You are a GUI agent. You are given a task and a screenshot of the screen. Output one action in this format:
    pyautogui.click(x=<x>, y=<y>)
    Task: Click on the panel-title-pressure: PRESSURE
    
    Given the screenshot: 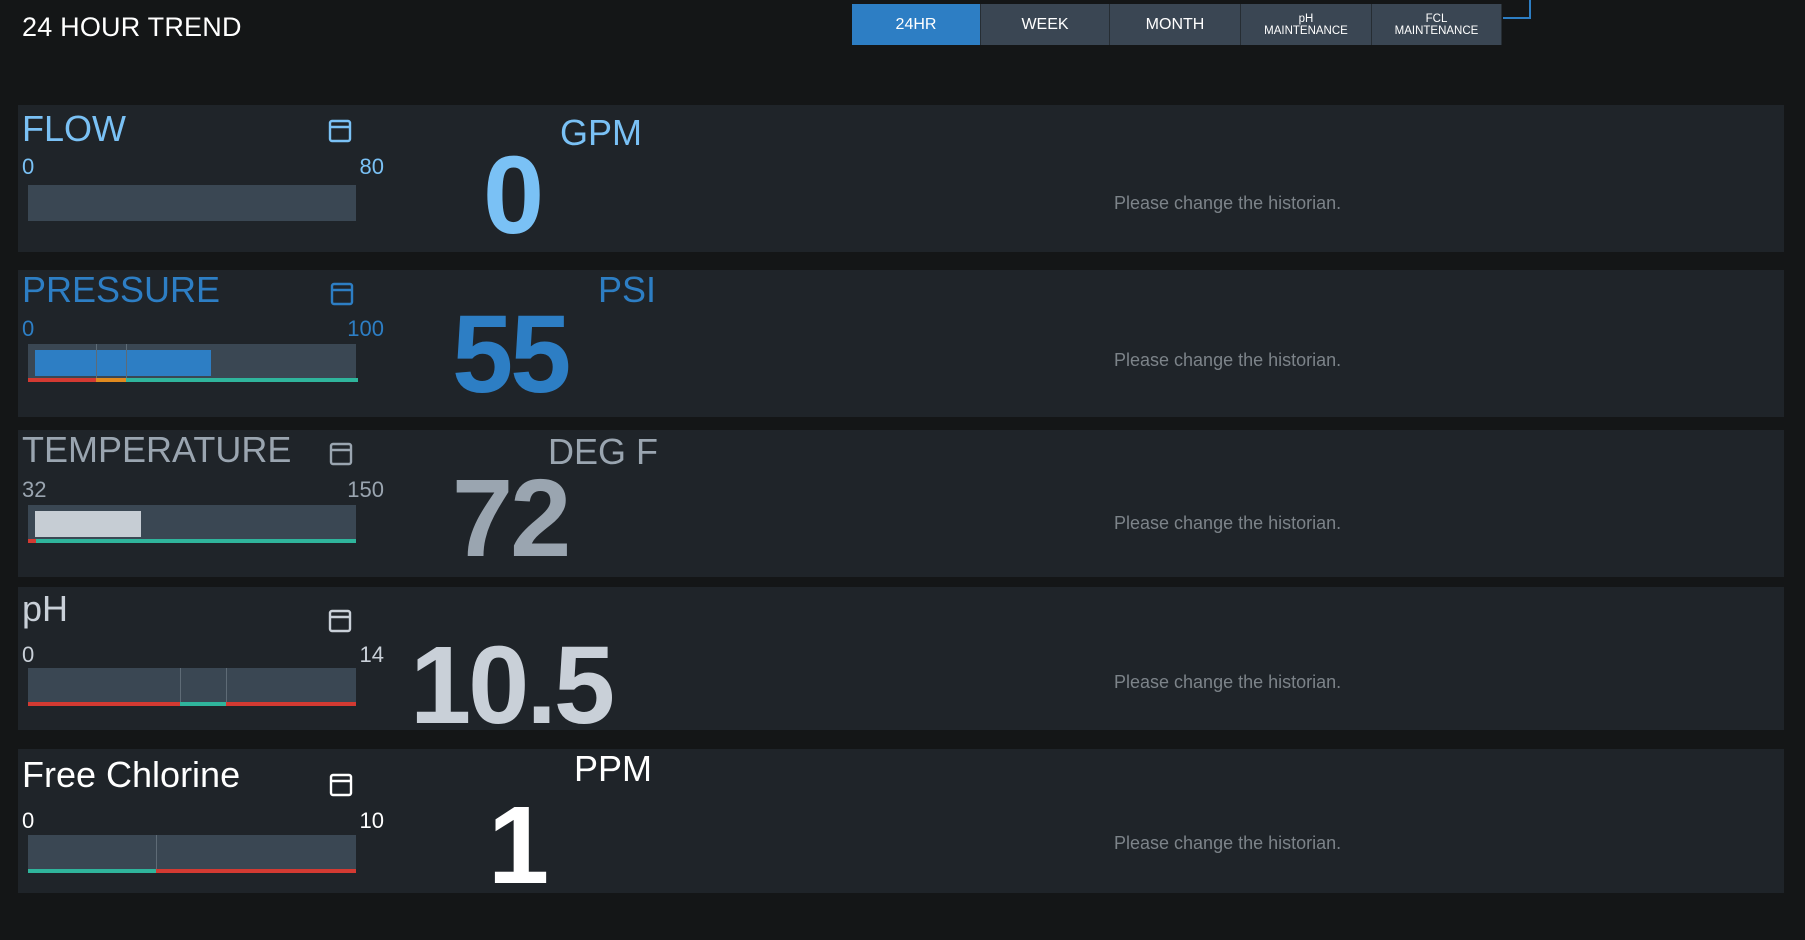 What is the action you would take?
    pyautogui.click(x=121, y=289)
    